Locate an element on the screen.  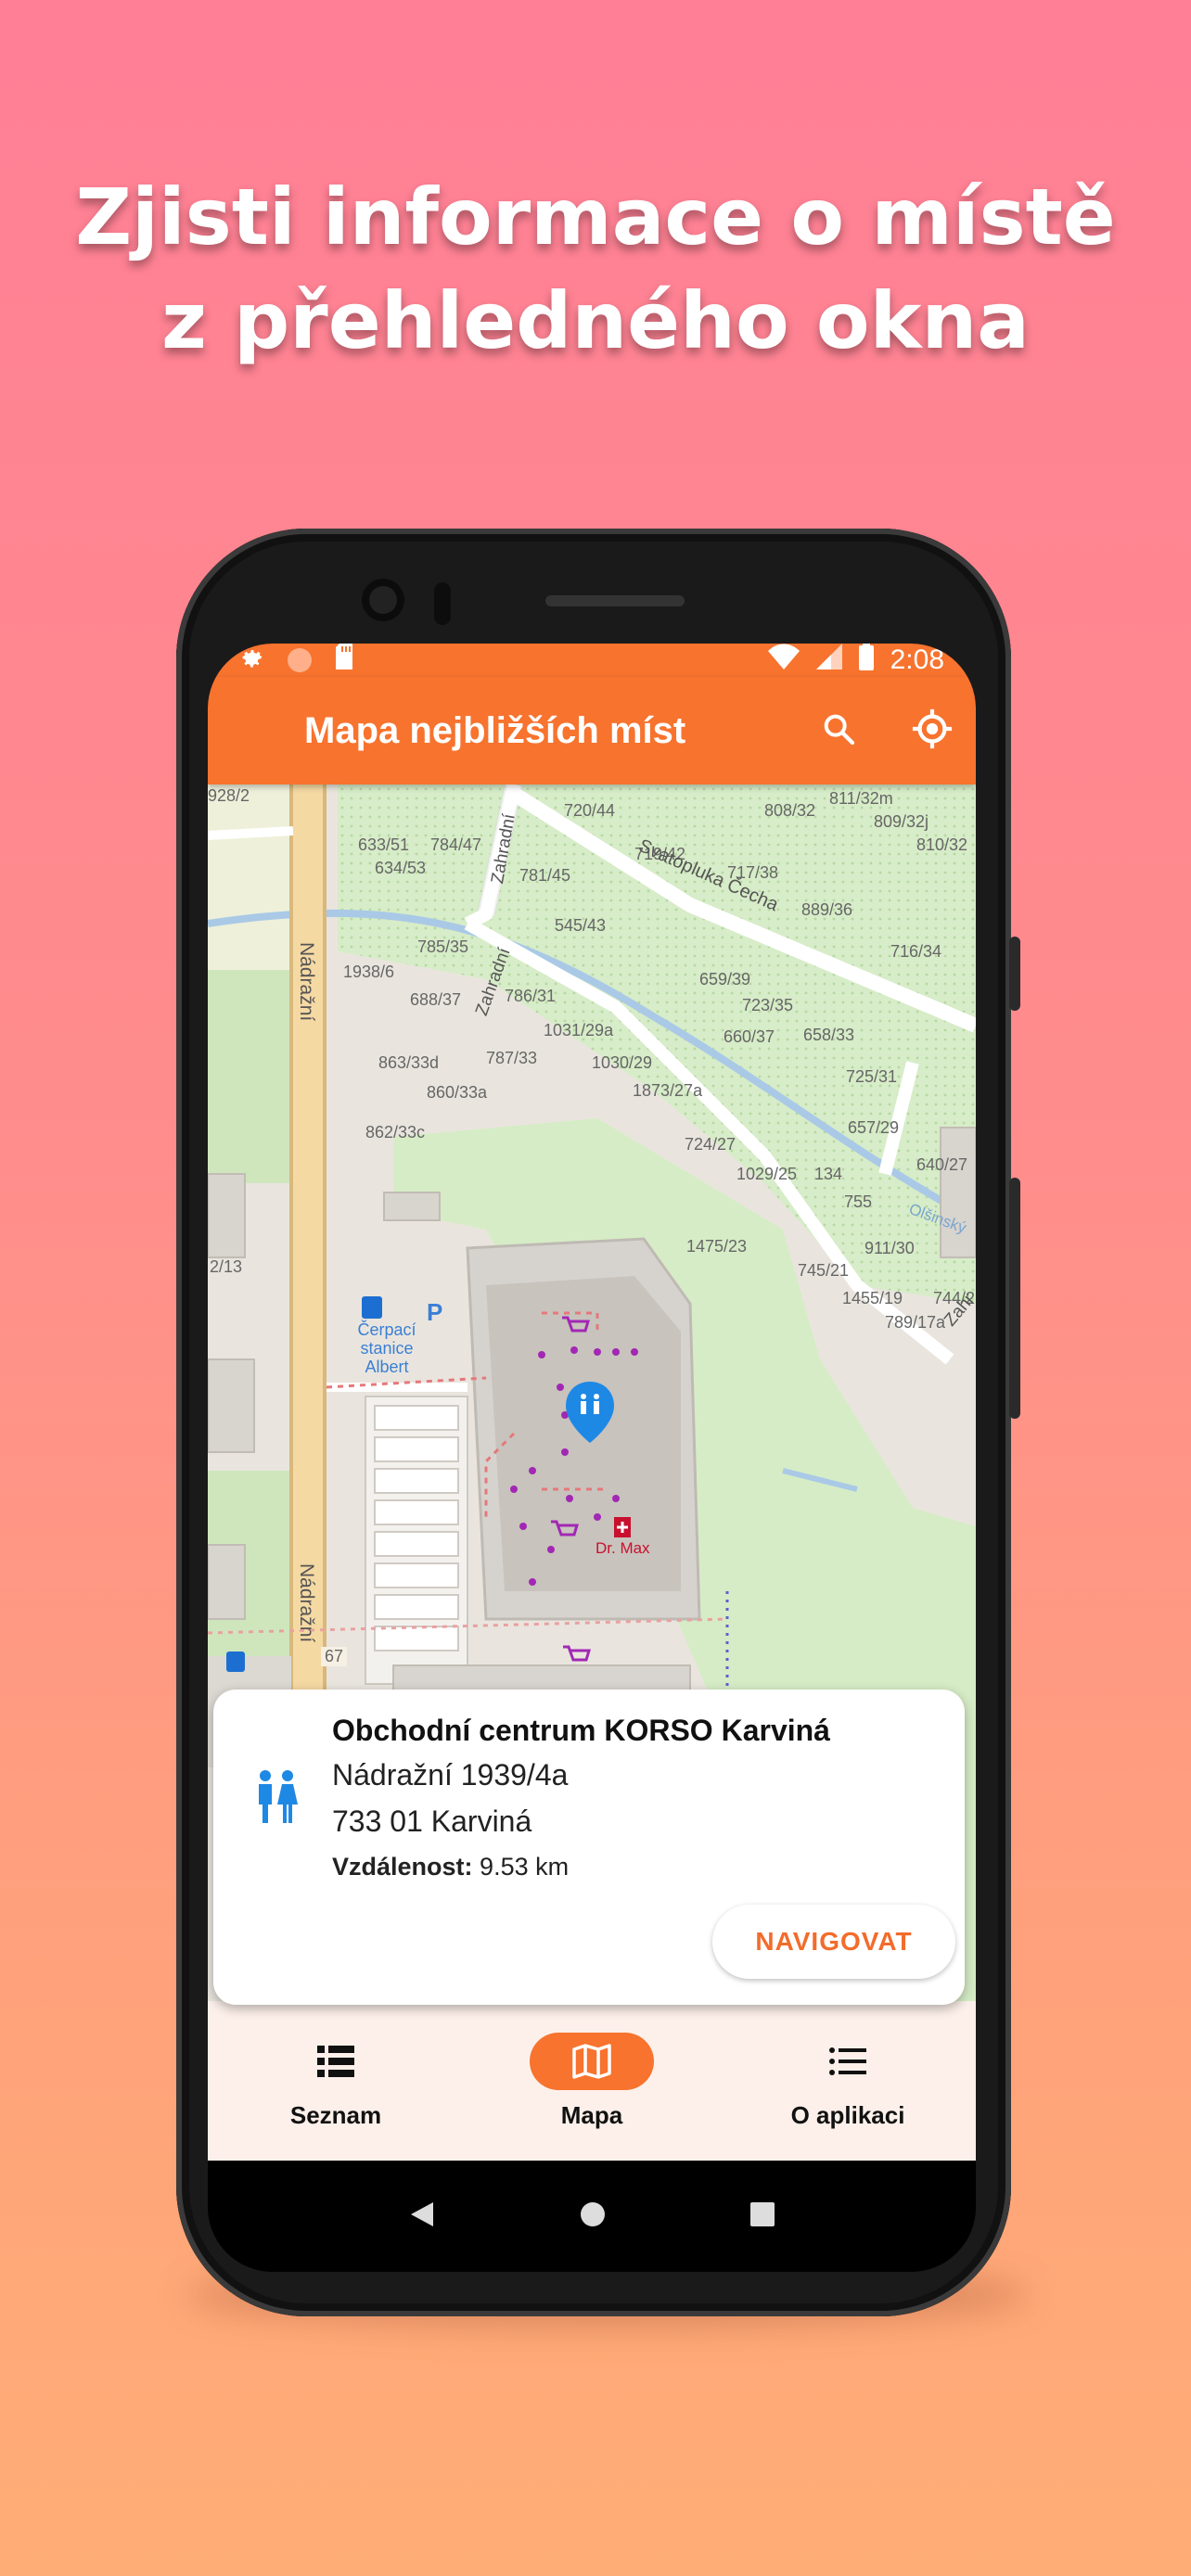
house-number: 659/39 is located at coordinates (725, 979).